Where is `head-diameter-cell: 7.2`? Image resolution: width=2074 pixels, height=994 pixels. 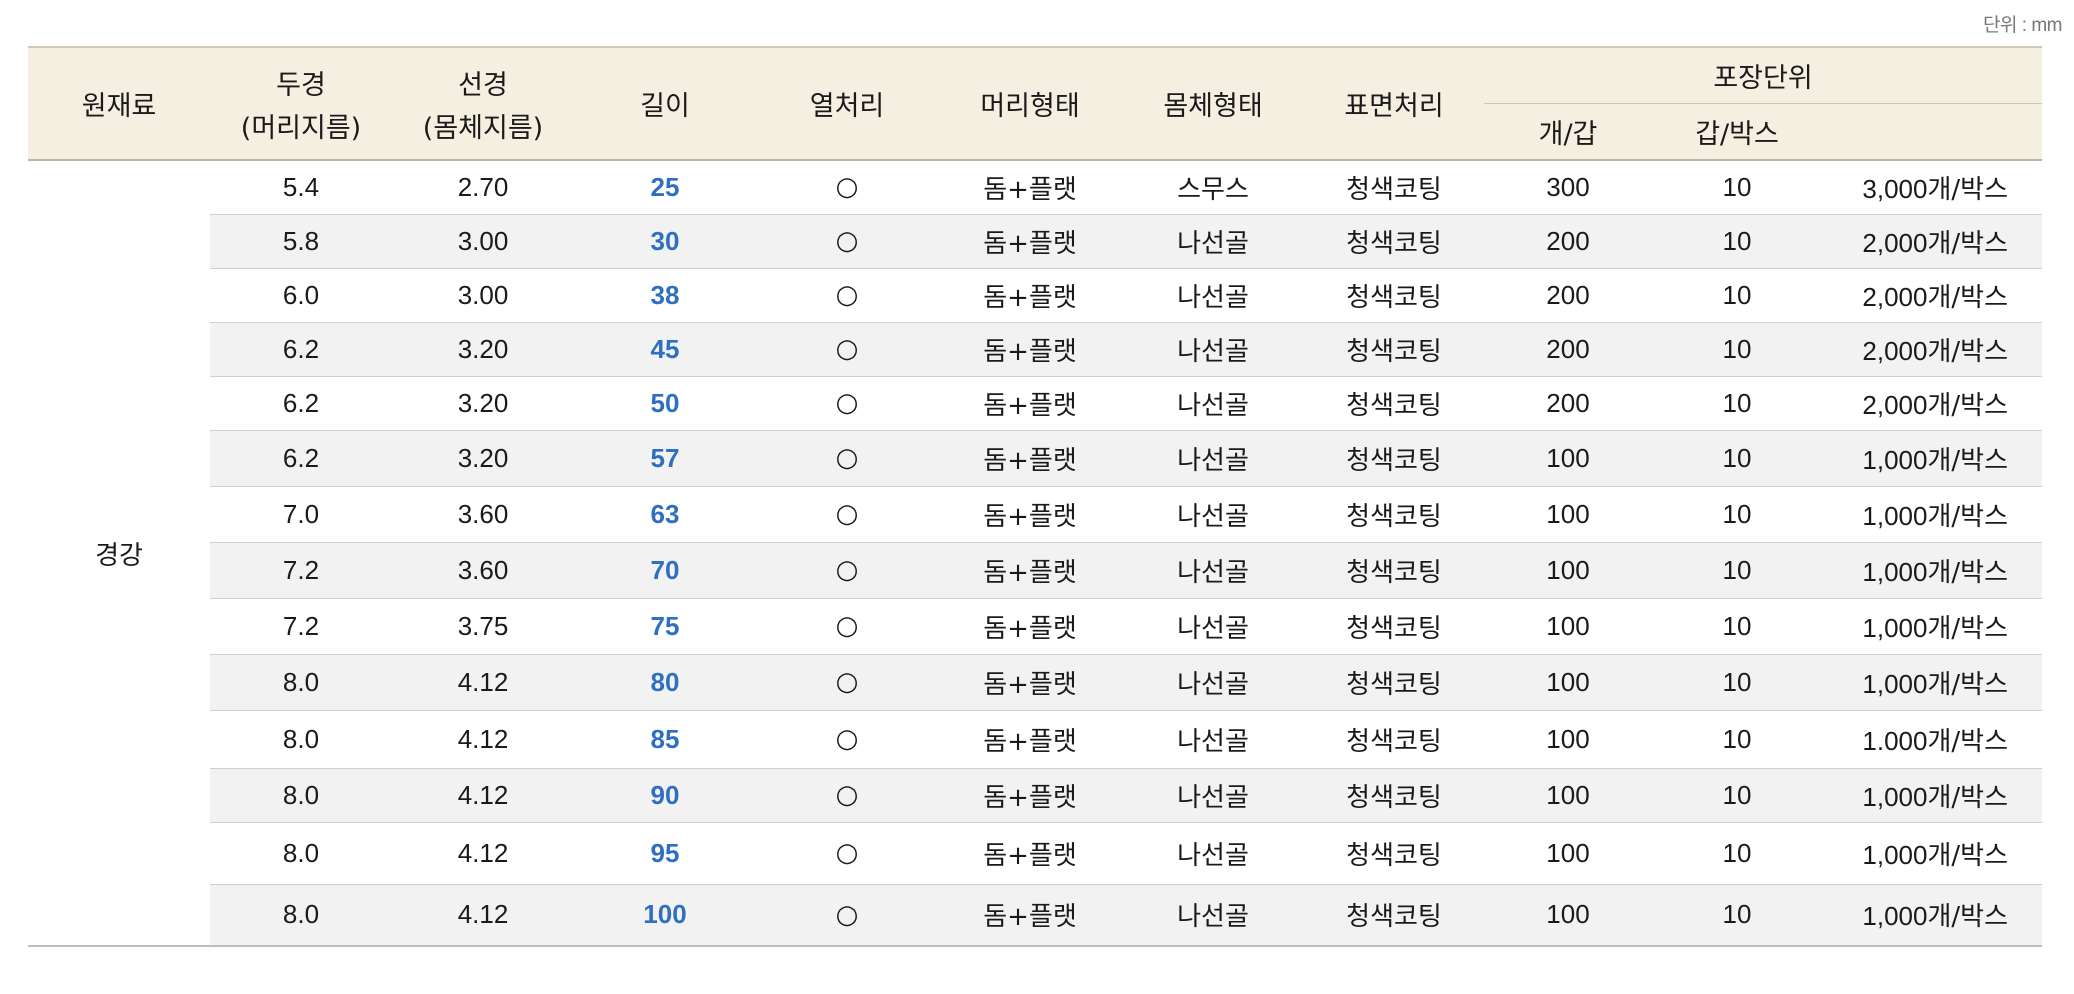
head-diameter-cell: 7.2 is located at coordinates (301, 570).